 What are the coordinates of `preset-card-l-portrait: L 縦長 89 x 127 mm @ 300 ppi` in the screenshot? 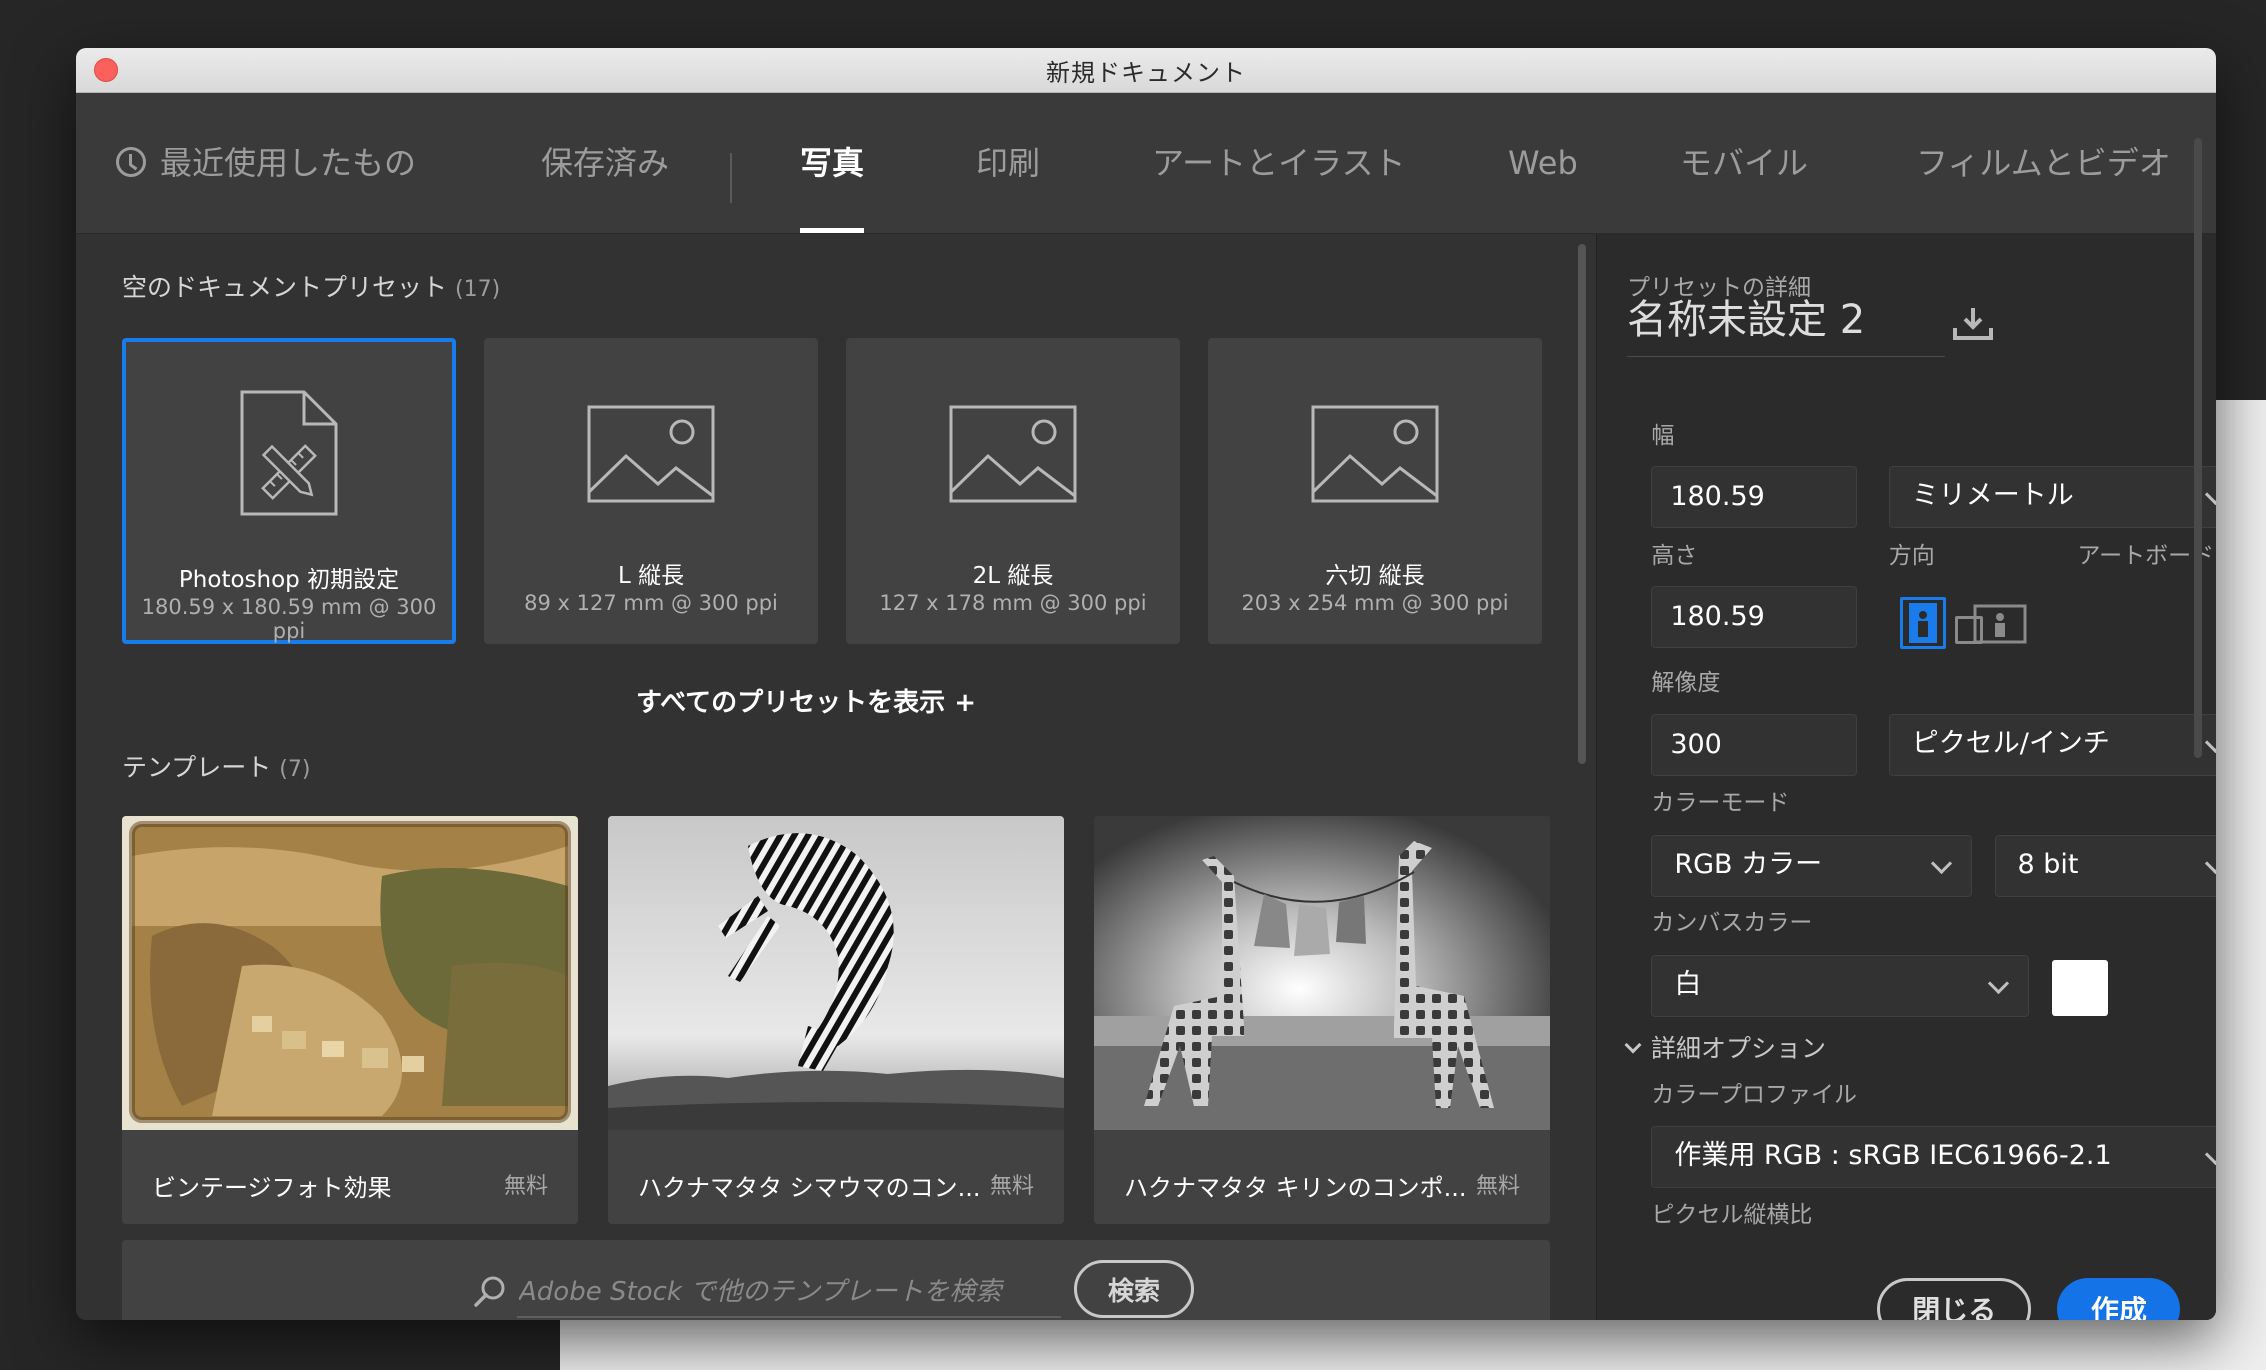 It's located at (651, 491).